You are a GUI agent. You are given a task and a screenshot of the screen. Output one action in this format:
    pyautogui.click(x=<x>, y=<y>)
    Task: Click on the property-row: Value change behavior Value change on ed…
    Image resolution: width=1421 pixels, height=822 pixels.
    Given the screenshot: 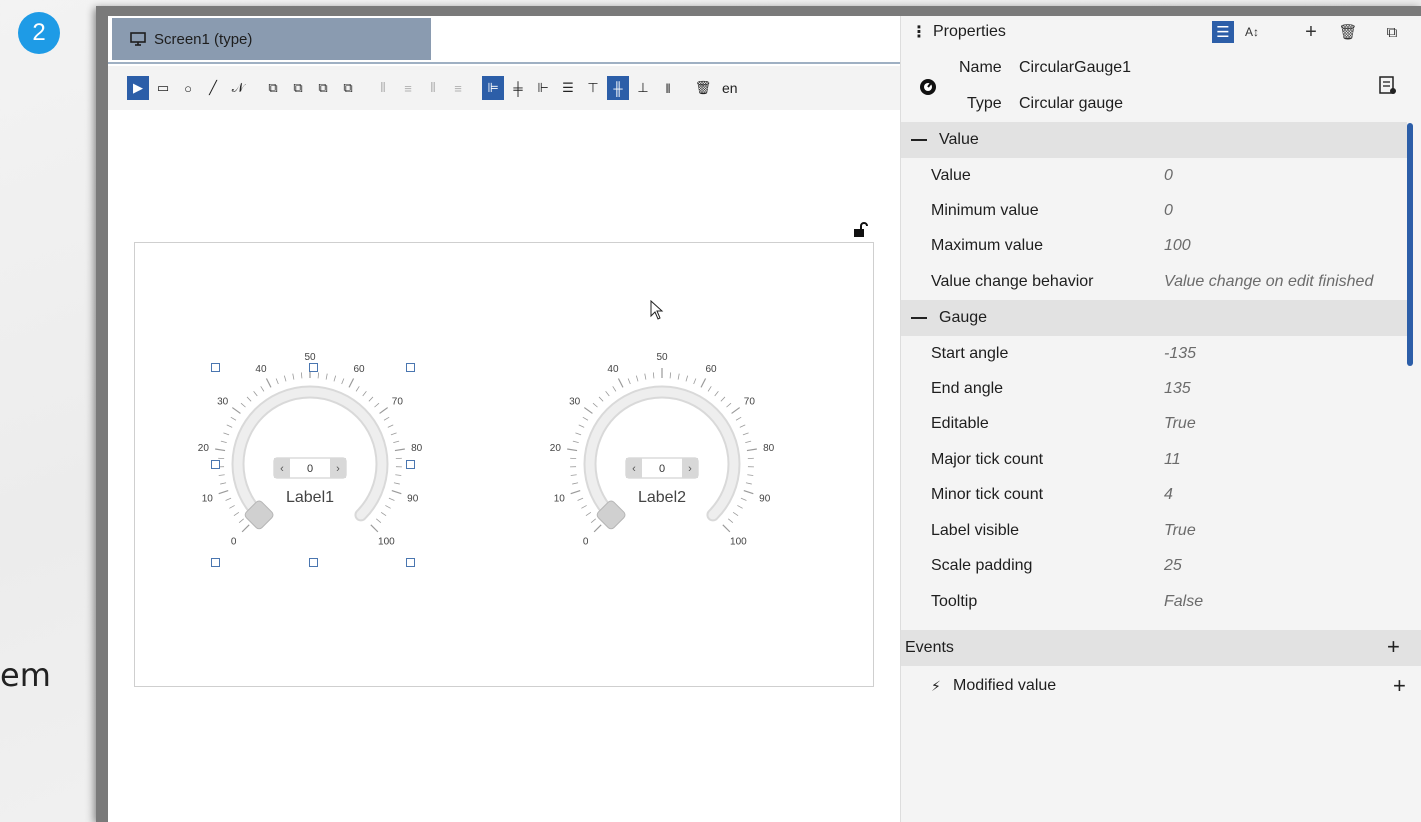 What is the action you would take?
    pyautogui.click(x=1154, y=281)
    